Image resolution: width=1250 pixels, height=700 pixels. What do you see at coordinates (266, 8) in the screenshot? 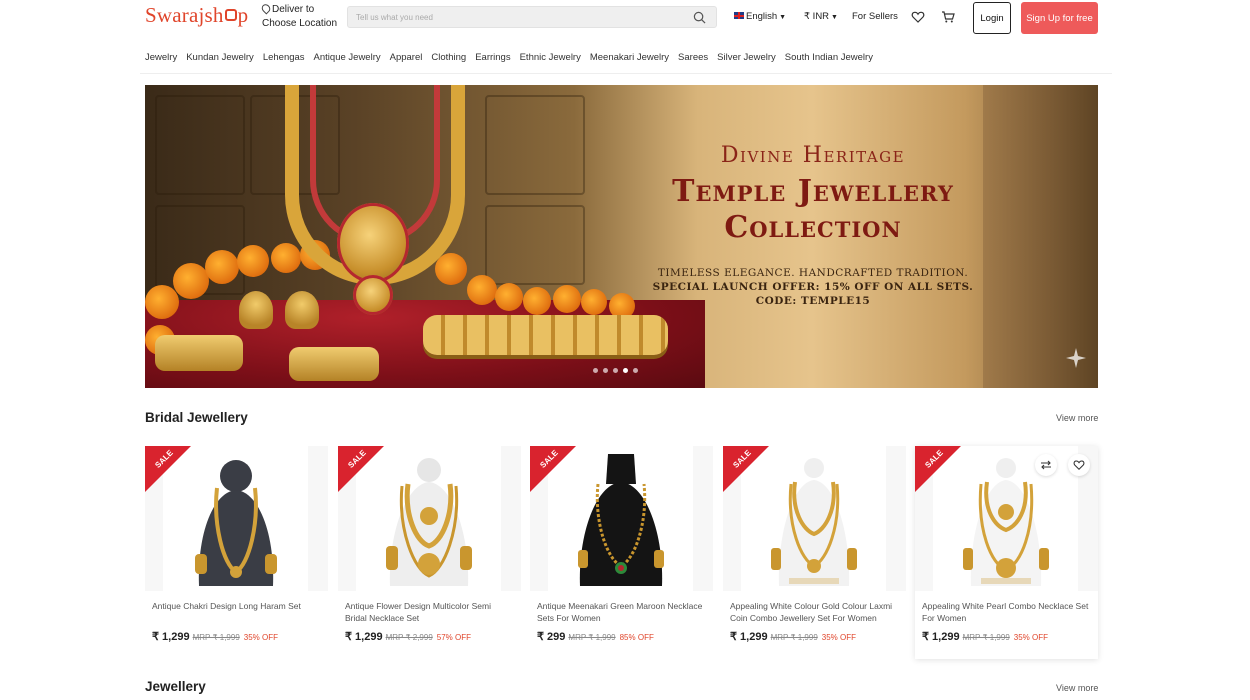
I see `location-pin-icon` at bounding box center [266, 8].